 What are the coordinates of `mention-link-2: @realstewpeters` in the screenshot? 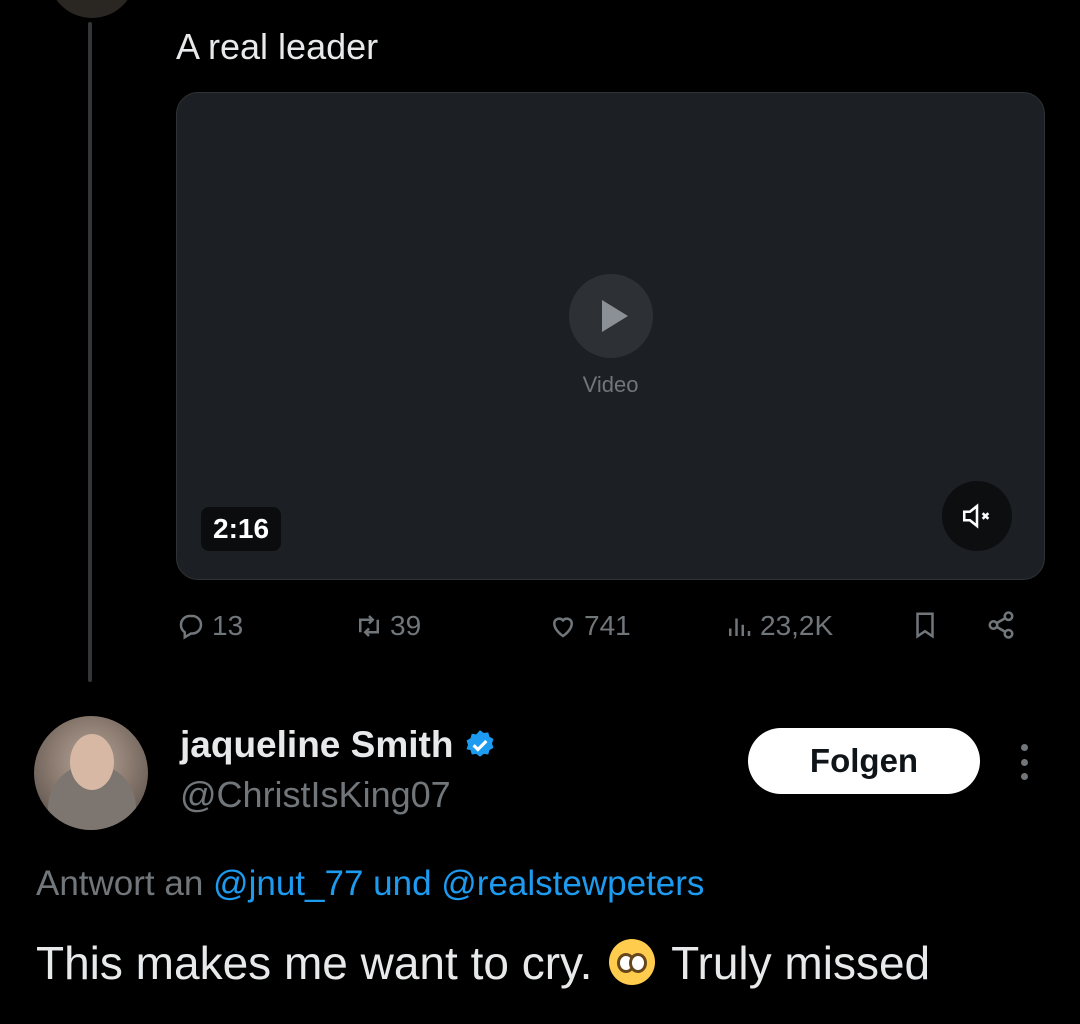 It's located at (572, 883).